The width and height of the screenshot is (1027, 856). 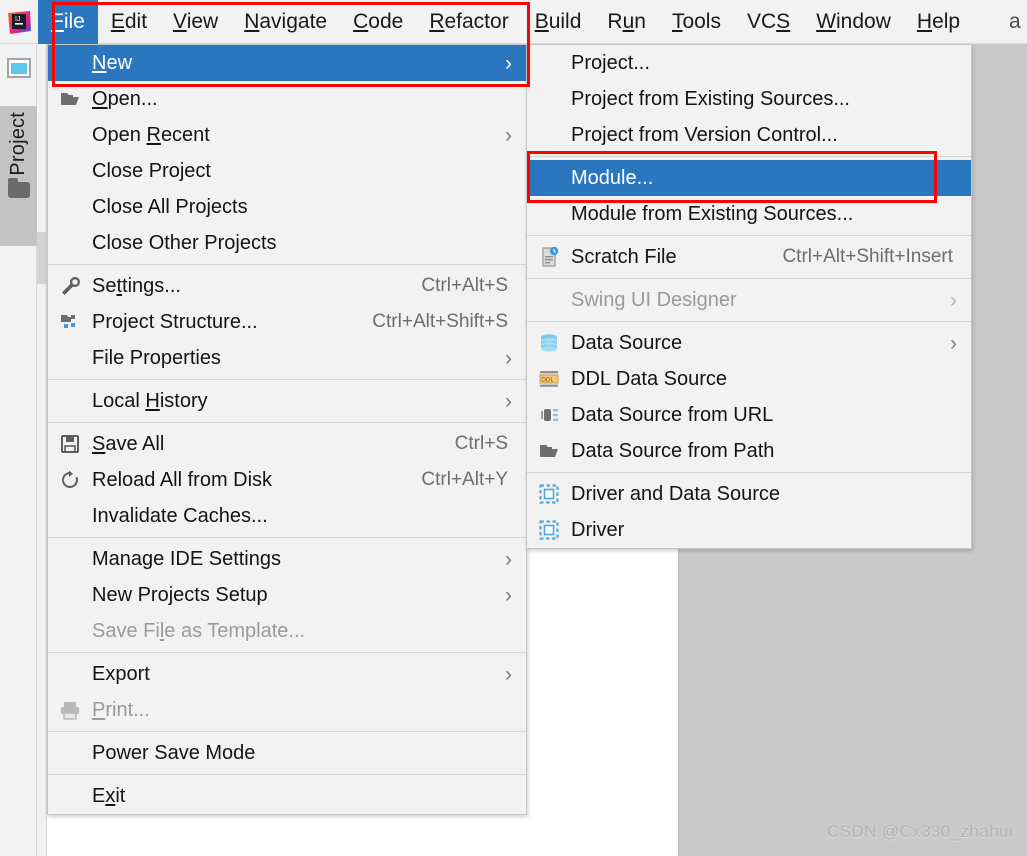 I want to click on menu-item-exit: Exit, so click(x=287, y=796).